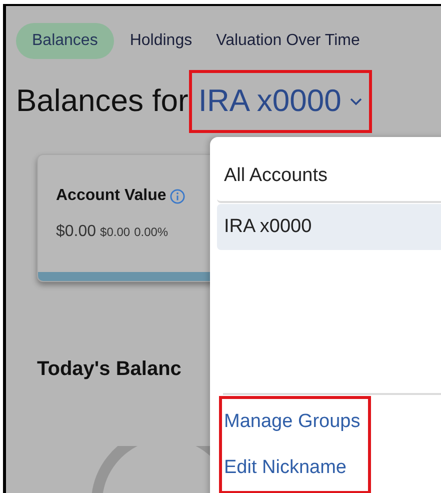 This screenshot has height=493, width=441. Describe the element at coordinates (295, 468) in the screenshot. I see `dropdown-link: Edit Nickname` at that location.